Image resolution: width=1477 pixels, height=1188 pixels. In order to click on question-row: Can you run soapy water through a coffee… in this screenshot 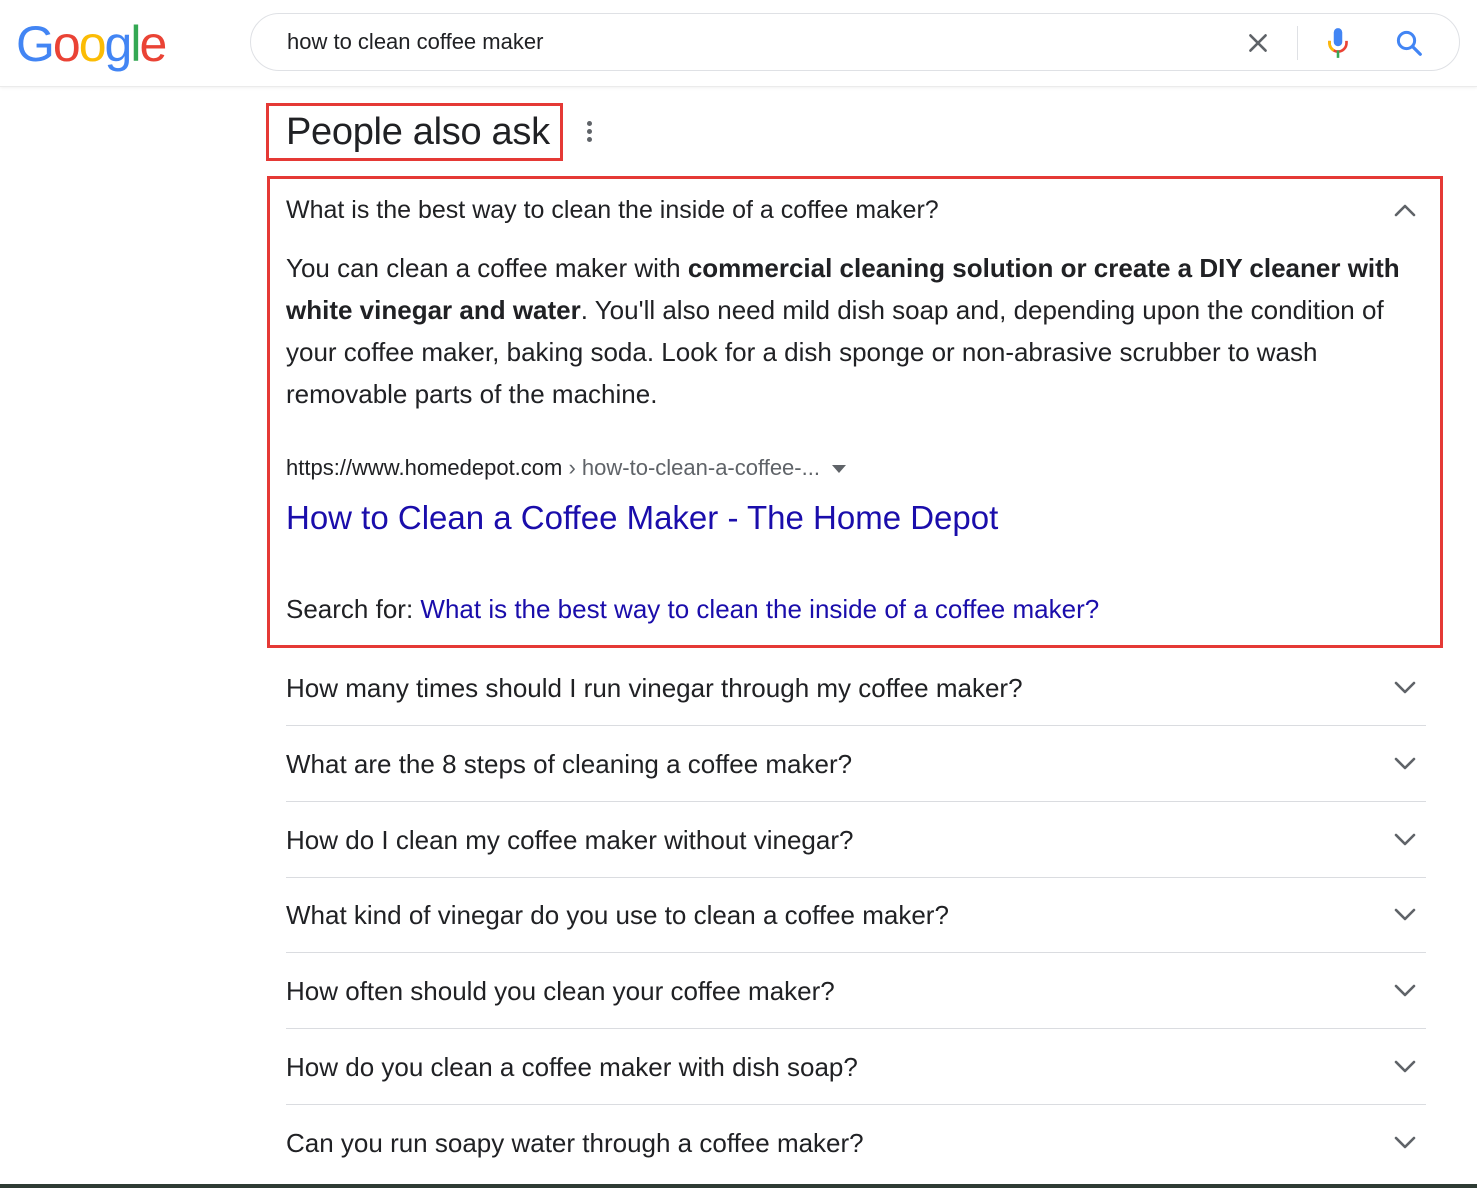, I will do `click(856, 1143)`.